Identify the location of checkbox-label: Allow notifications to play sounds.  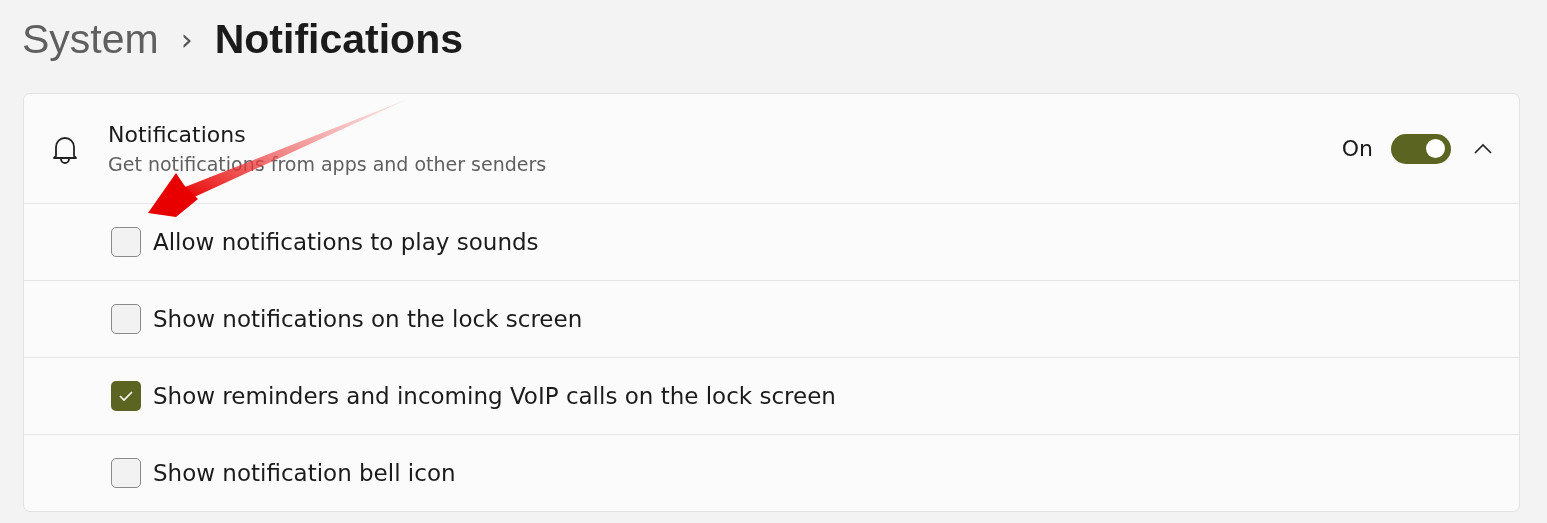
(346, 242).